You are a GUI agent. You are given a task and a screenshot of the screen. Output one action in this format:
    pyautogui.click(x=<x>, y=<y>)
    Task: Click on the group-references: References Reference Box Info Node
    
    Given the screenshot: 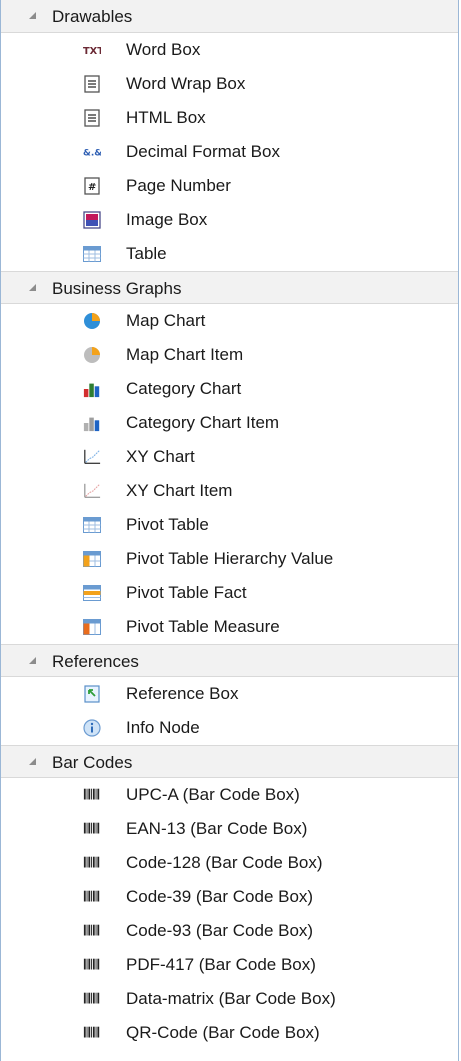 What is the action you would take?
    pyautogui.click(x=229, y=694)
    